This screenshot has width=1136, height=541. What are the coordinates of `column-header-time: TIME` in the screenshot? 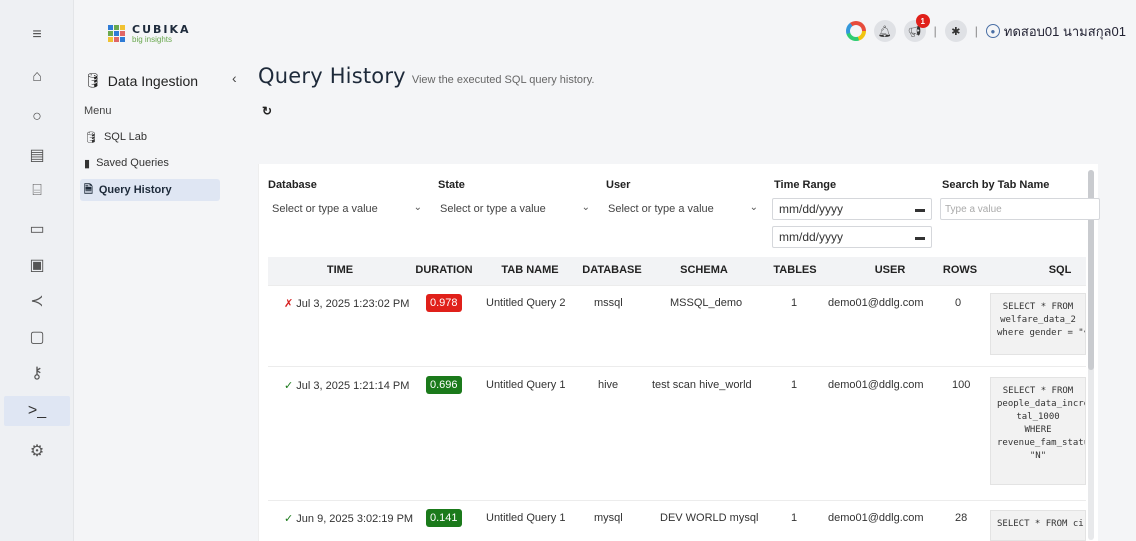 It's located at (340, 270).